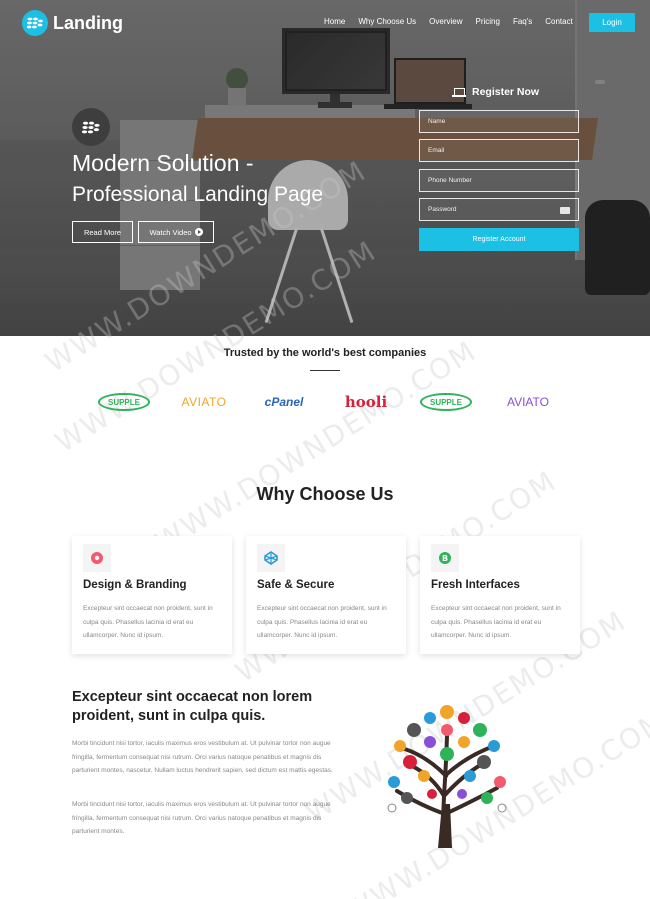 Image resolution: width=650 pixels, height=899 pixels. What do you see at coordinates (442, 209) in the screenshot?
I see `password-placeholder: Password` at bounding box center [442, 209].